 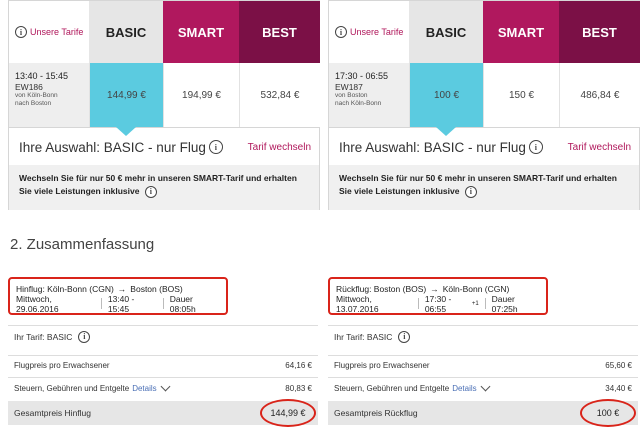 I want to click on price-basic-selected: 100 €, so click(x=446, y=95).